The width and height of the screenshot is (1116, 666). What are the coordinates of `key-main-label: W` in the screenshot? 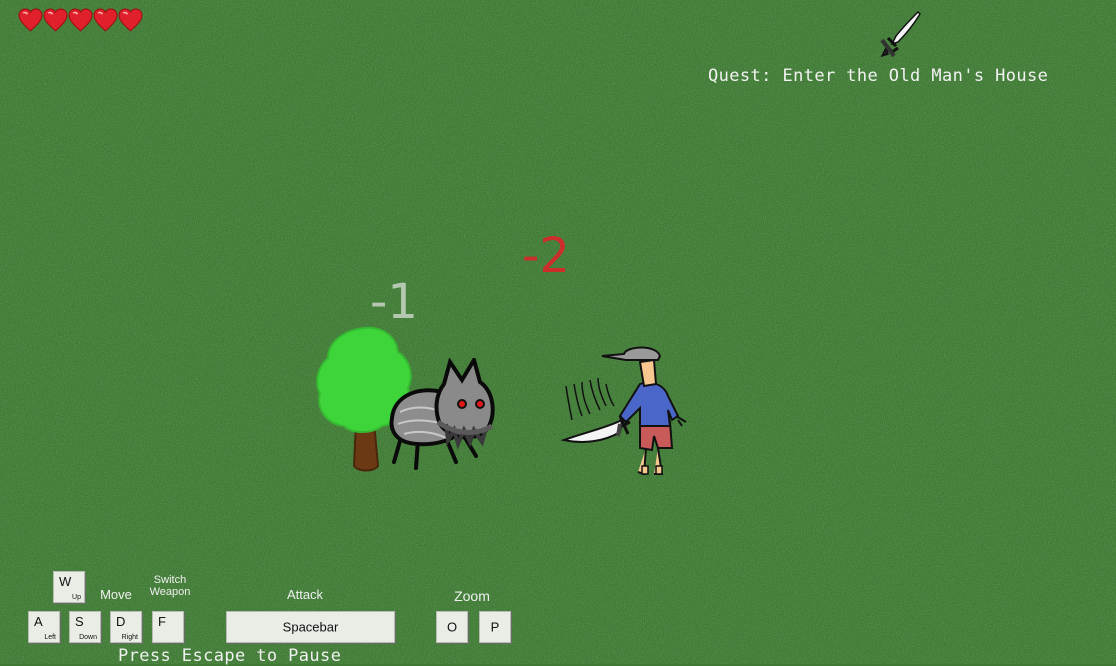 It's located at (65, 581).